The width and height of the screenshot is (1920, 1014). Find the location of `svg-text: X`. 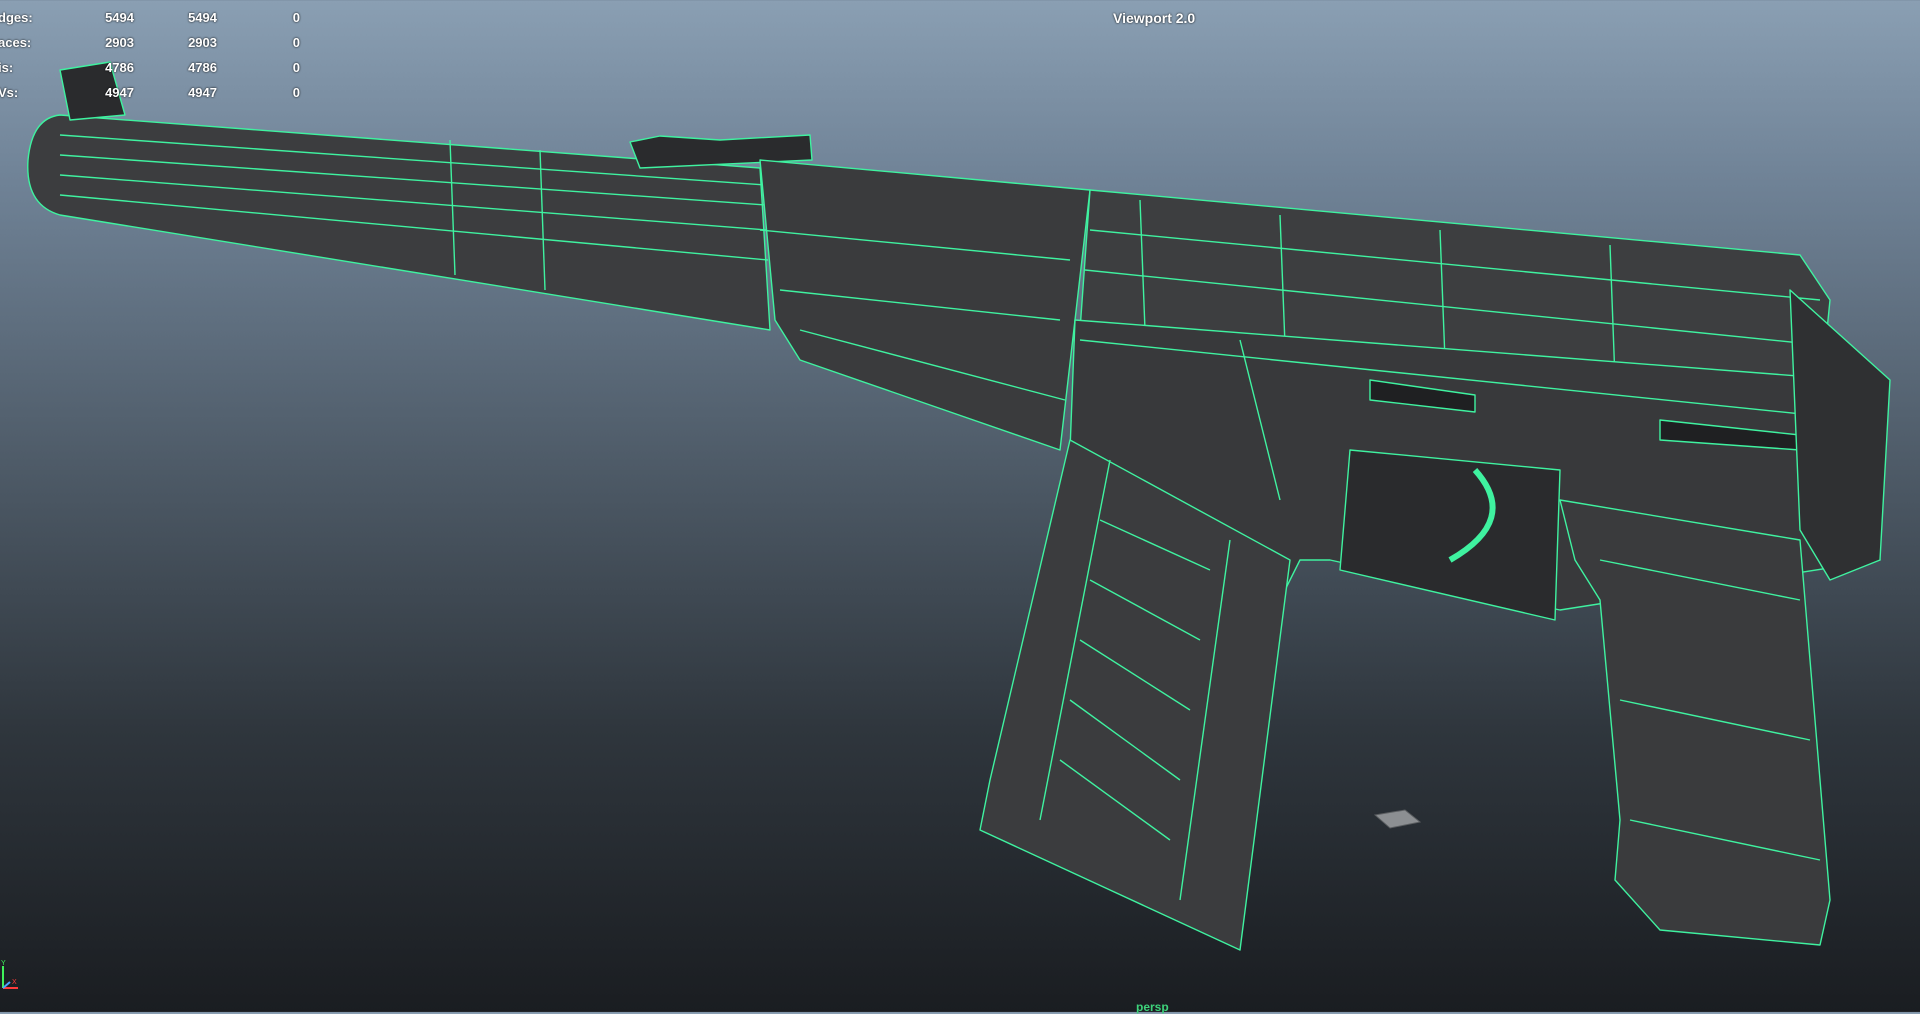

svg-text: X is located at coordinates (14, 982).